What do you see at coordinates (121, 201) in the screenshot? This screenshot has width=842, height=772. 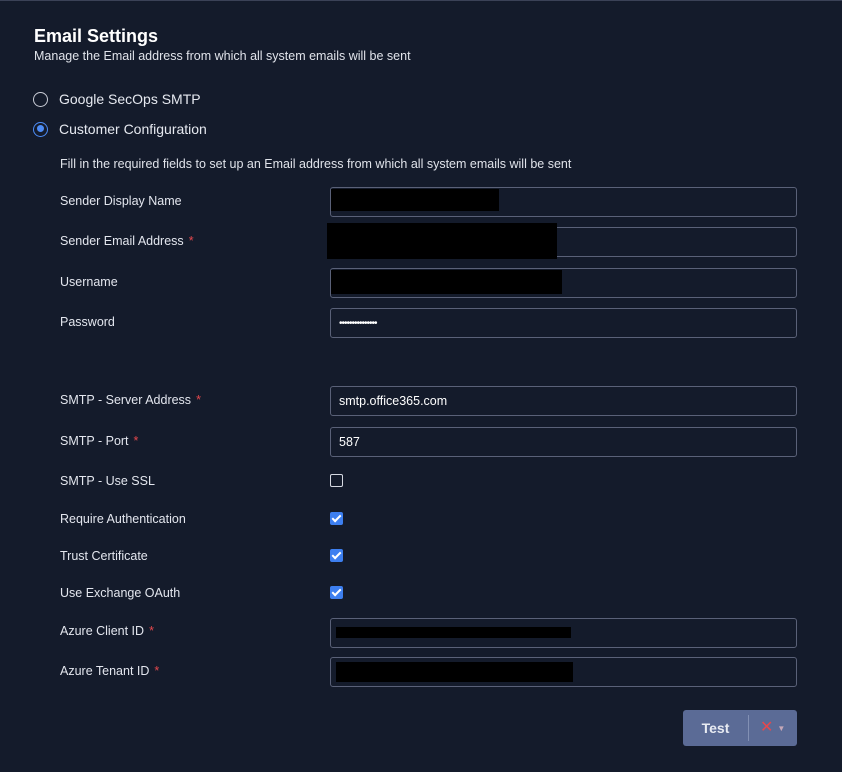 I see `sender-display-name-label: Sender Display Name` at bounding box center [121, 201].